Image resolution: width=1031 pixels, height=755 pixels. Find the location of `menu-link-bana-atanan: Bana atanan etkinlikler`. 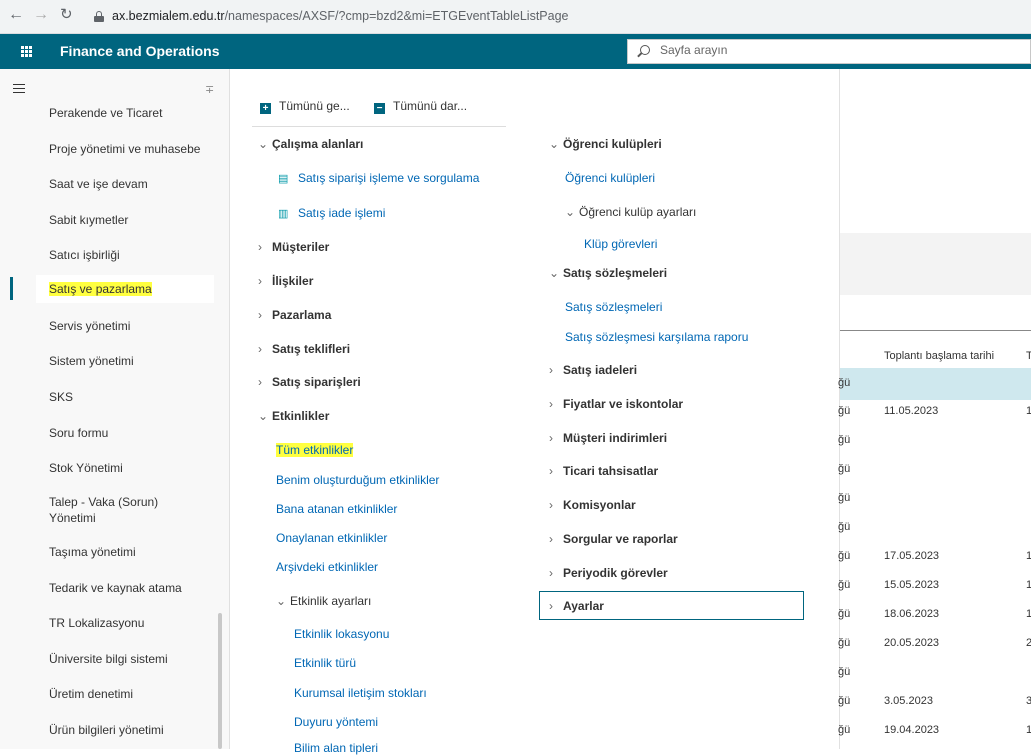

menu-link-bana-atanan: Bana atanan etkinlikler is located at coordinates (336, 509).